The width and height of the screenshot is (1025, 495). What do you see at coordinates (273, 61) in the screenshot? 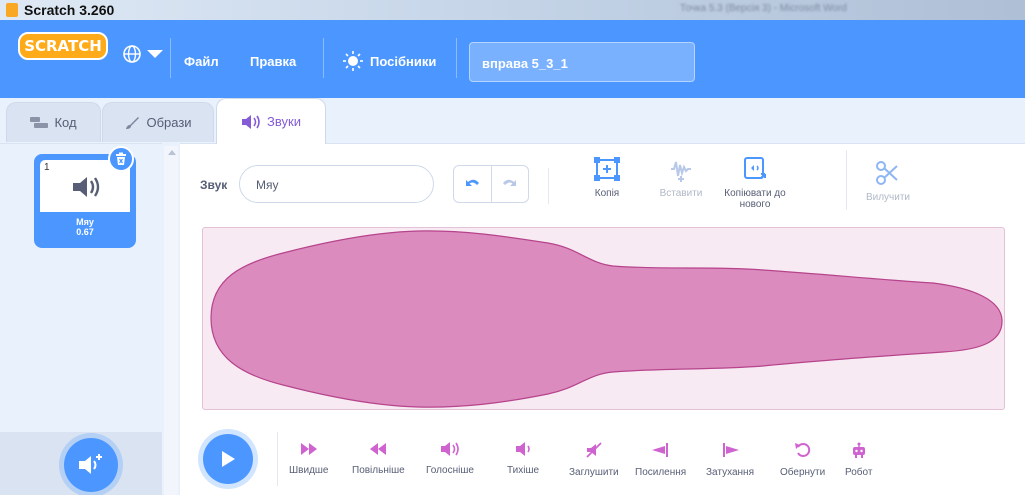
I see `edit-menu: Правка` at bounding box center [273, 61].